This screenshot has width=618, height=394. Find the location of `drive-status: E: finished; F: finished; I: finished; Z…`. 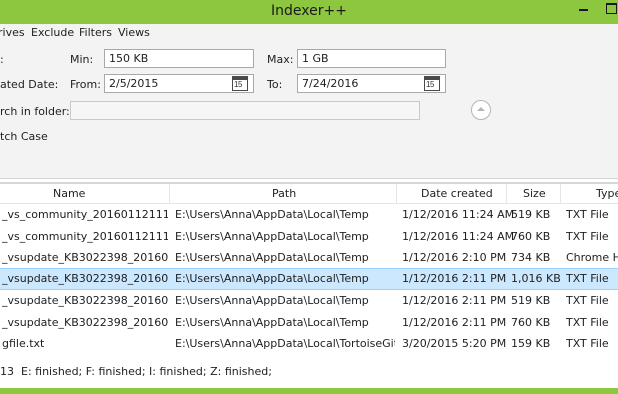

drive-status: E: finished; F: finished; I: finished; Z… is located at coordinates (146, 371).